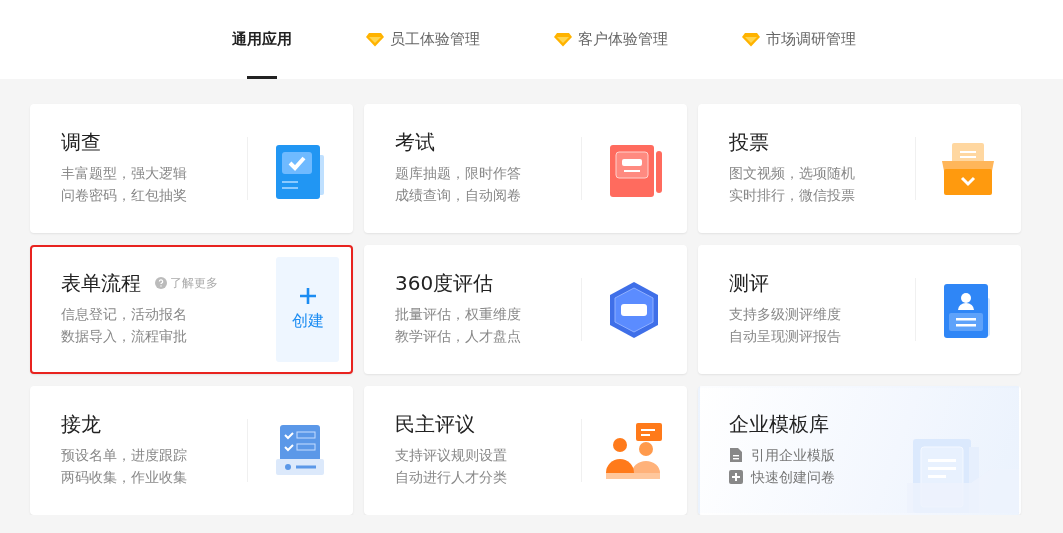 The width and height of the screenshot is (1063, 533). What do you see at coordinates (792, 195) in the screenshot?
I see `card-description: 实时排行，微信投票` at bounding box center [792, 195].